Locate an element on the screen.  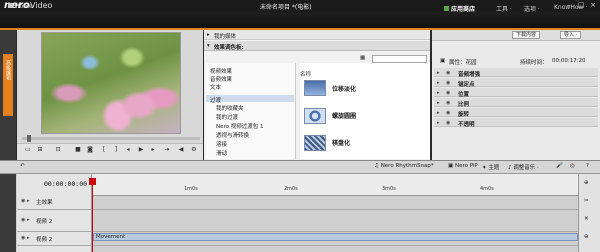
adjust-music-label: 调整音乐 · is located at coordinates (526, 168).